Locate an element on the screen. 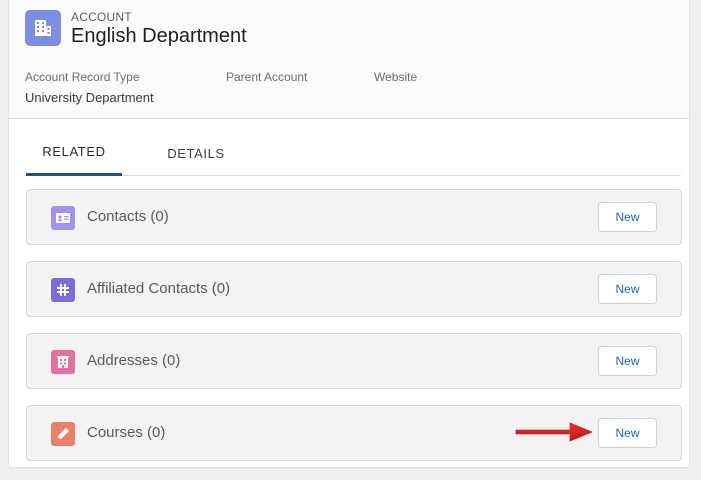 This screenshot has width=701, height=480. pencil-icon is located at coordinates (63, 434).